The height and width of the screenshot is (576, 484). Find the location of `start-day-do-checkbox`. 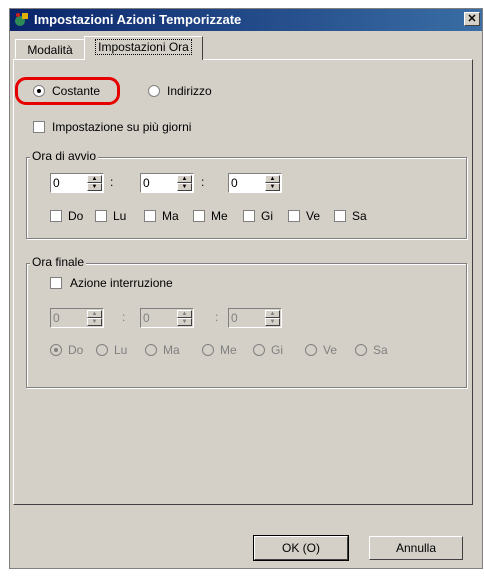

start-day-do-checkbox is located at coordinates (56, 216).